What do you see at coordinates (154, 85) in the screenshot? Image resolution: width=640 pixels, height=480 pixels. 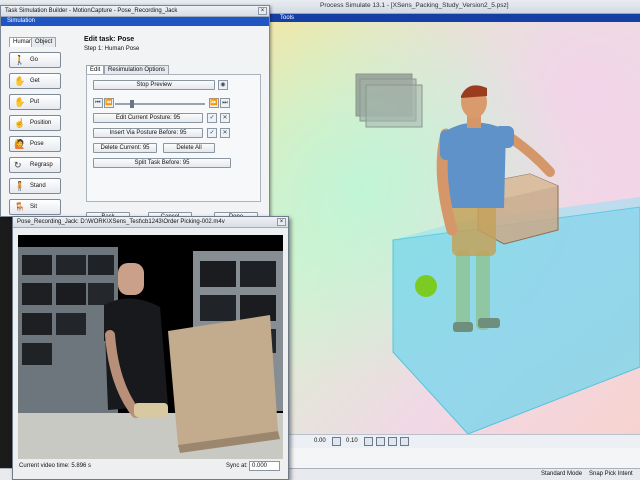 I see `stop-preview-button: Stop Preview` at bounding box center [154, 85].